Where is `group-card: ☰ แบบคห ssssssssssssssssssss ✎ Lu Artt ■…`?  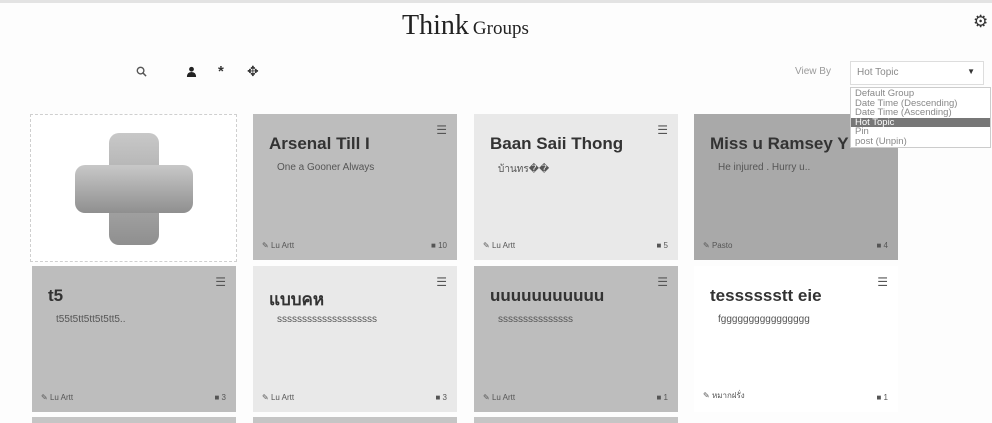
group-card: ☰ แบบคห ssssssssssssssssssss ✎ Lu Artt ■… is located at coordinates (355, 339).